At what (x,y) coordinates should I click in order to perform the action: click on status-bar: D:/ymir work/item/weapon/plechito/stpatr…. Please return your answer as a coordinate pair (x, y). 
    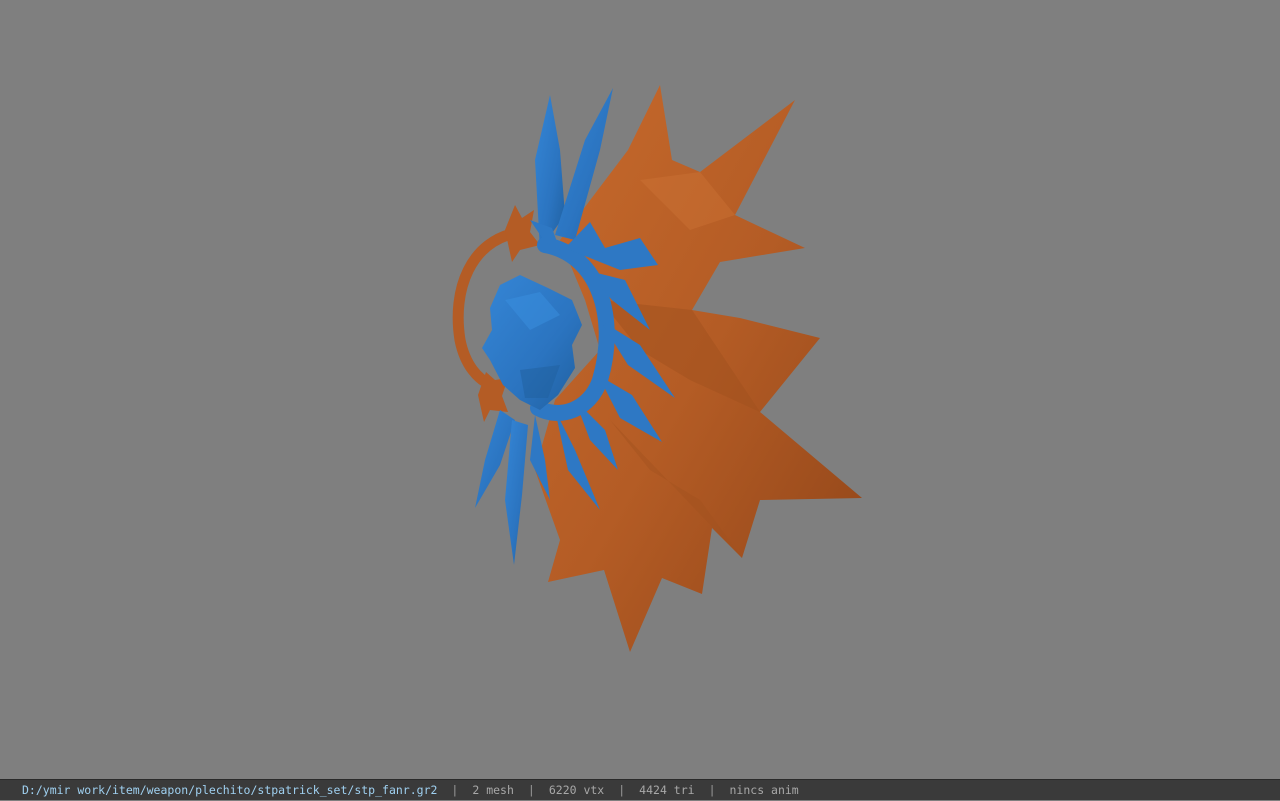
    Looking at the image, I should click on (640, 789).